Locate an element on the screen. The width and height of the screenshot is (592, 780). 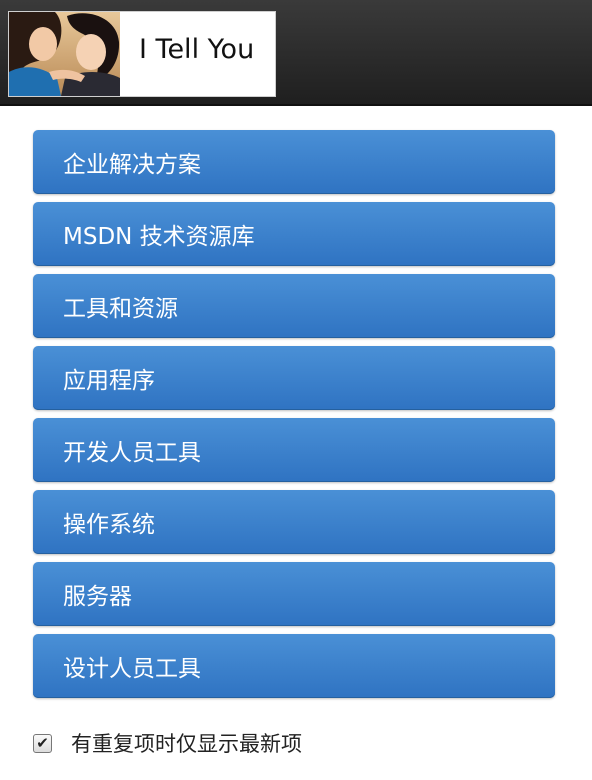
menu-item-tools-resources: 工具和资源 is located at coordinates (294, 306).